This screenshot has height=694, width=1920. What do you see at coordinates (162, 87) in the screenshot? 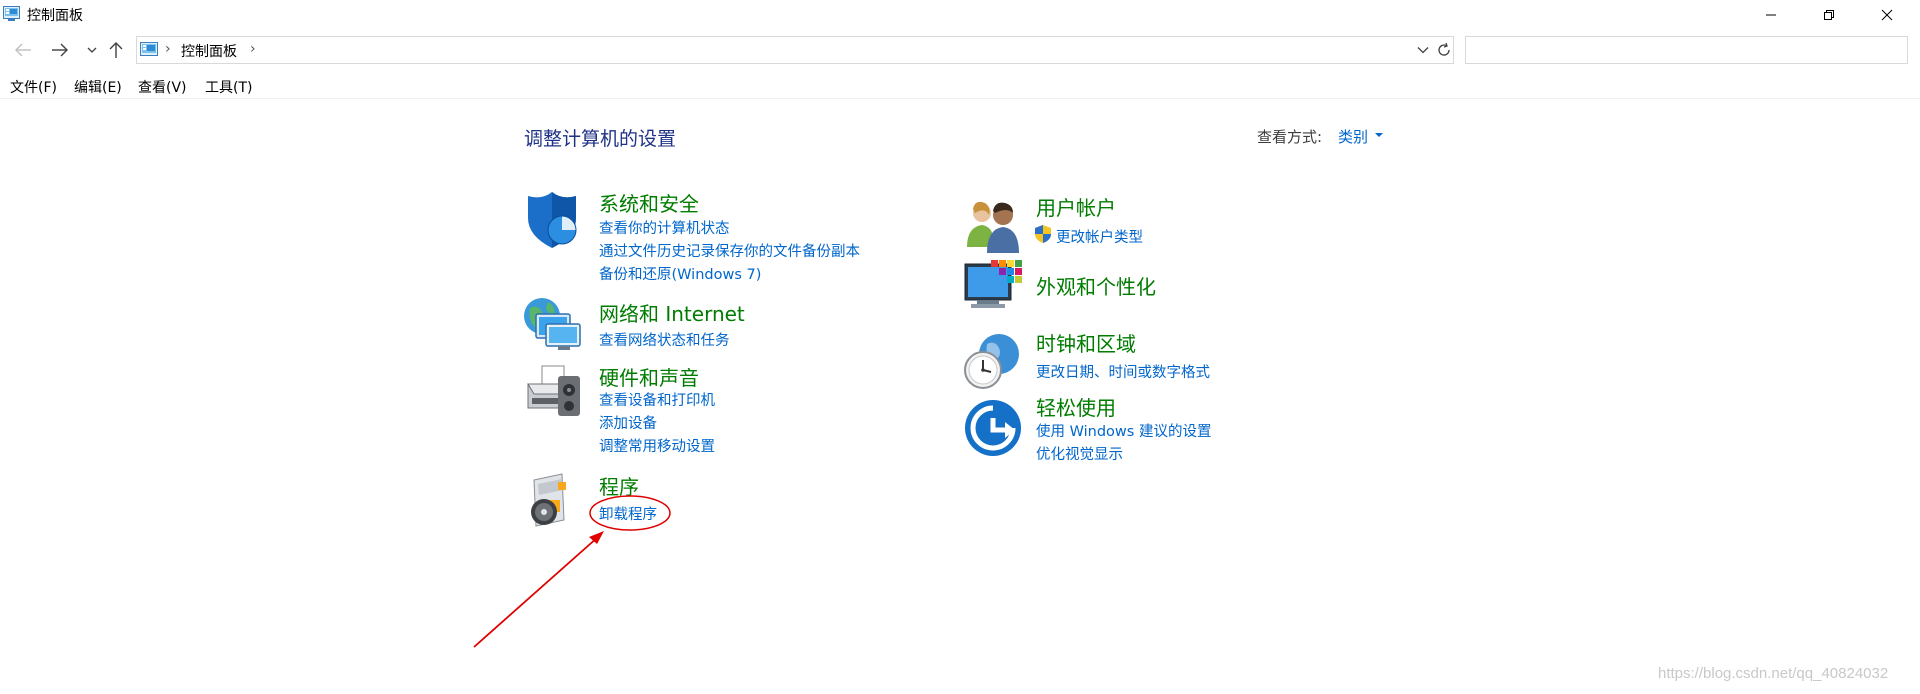
I see `menu-view: 查看(V)` at bounding box center [162, 87].